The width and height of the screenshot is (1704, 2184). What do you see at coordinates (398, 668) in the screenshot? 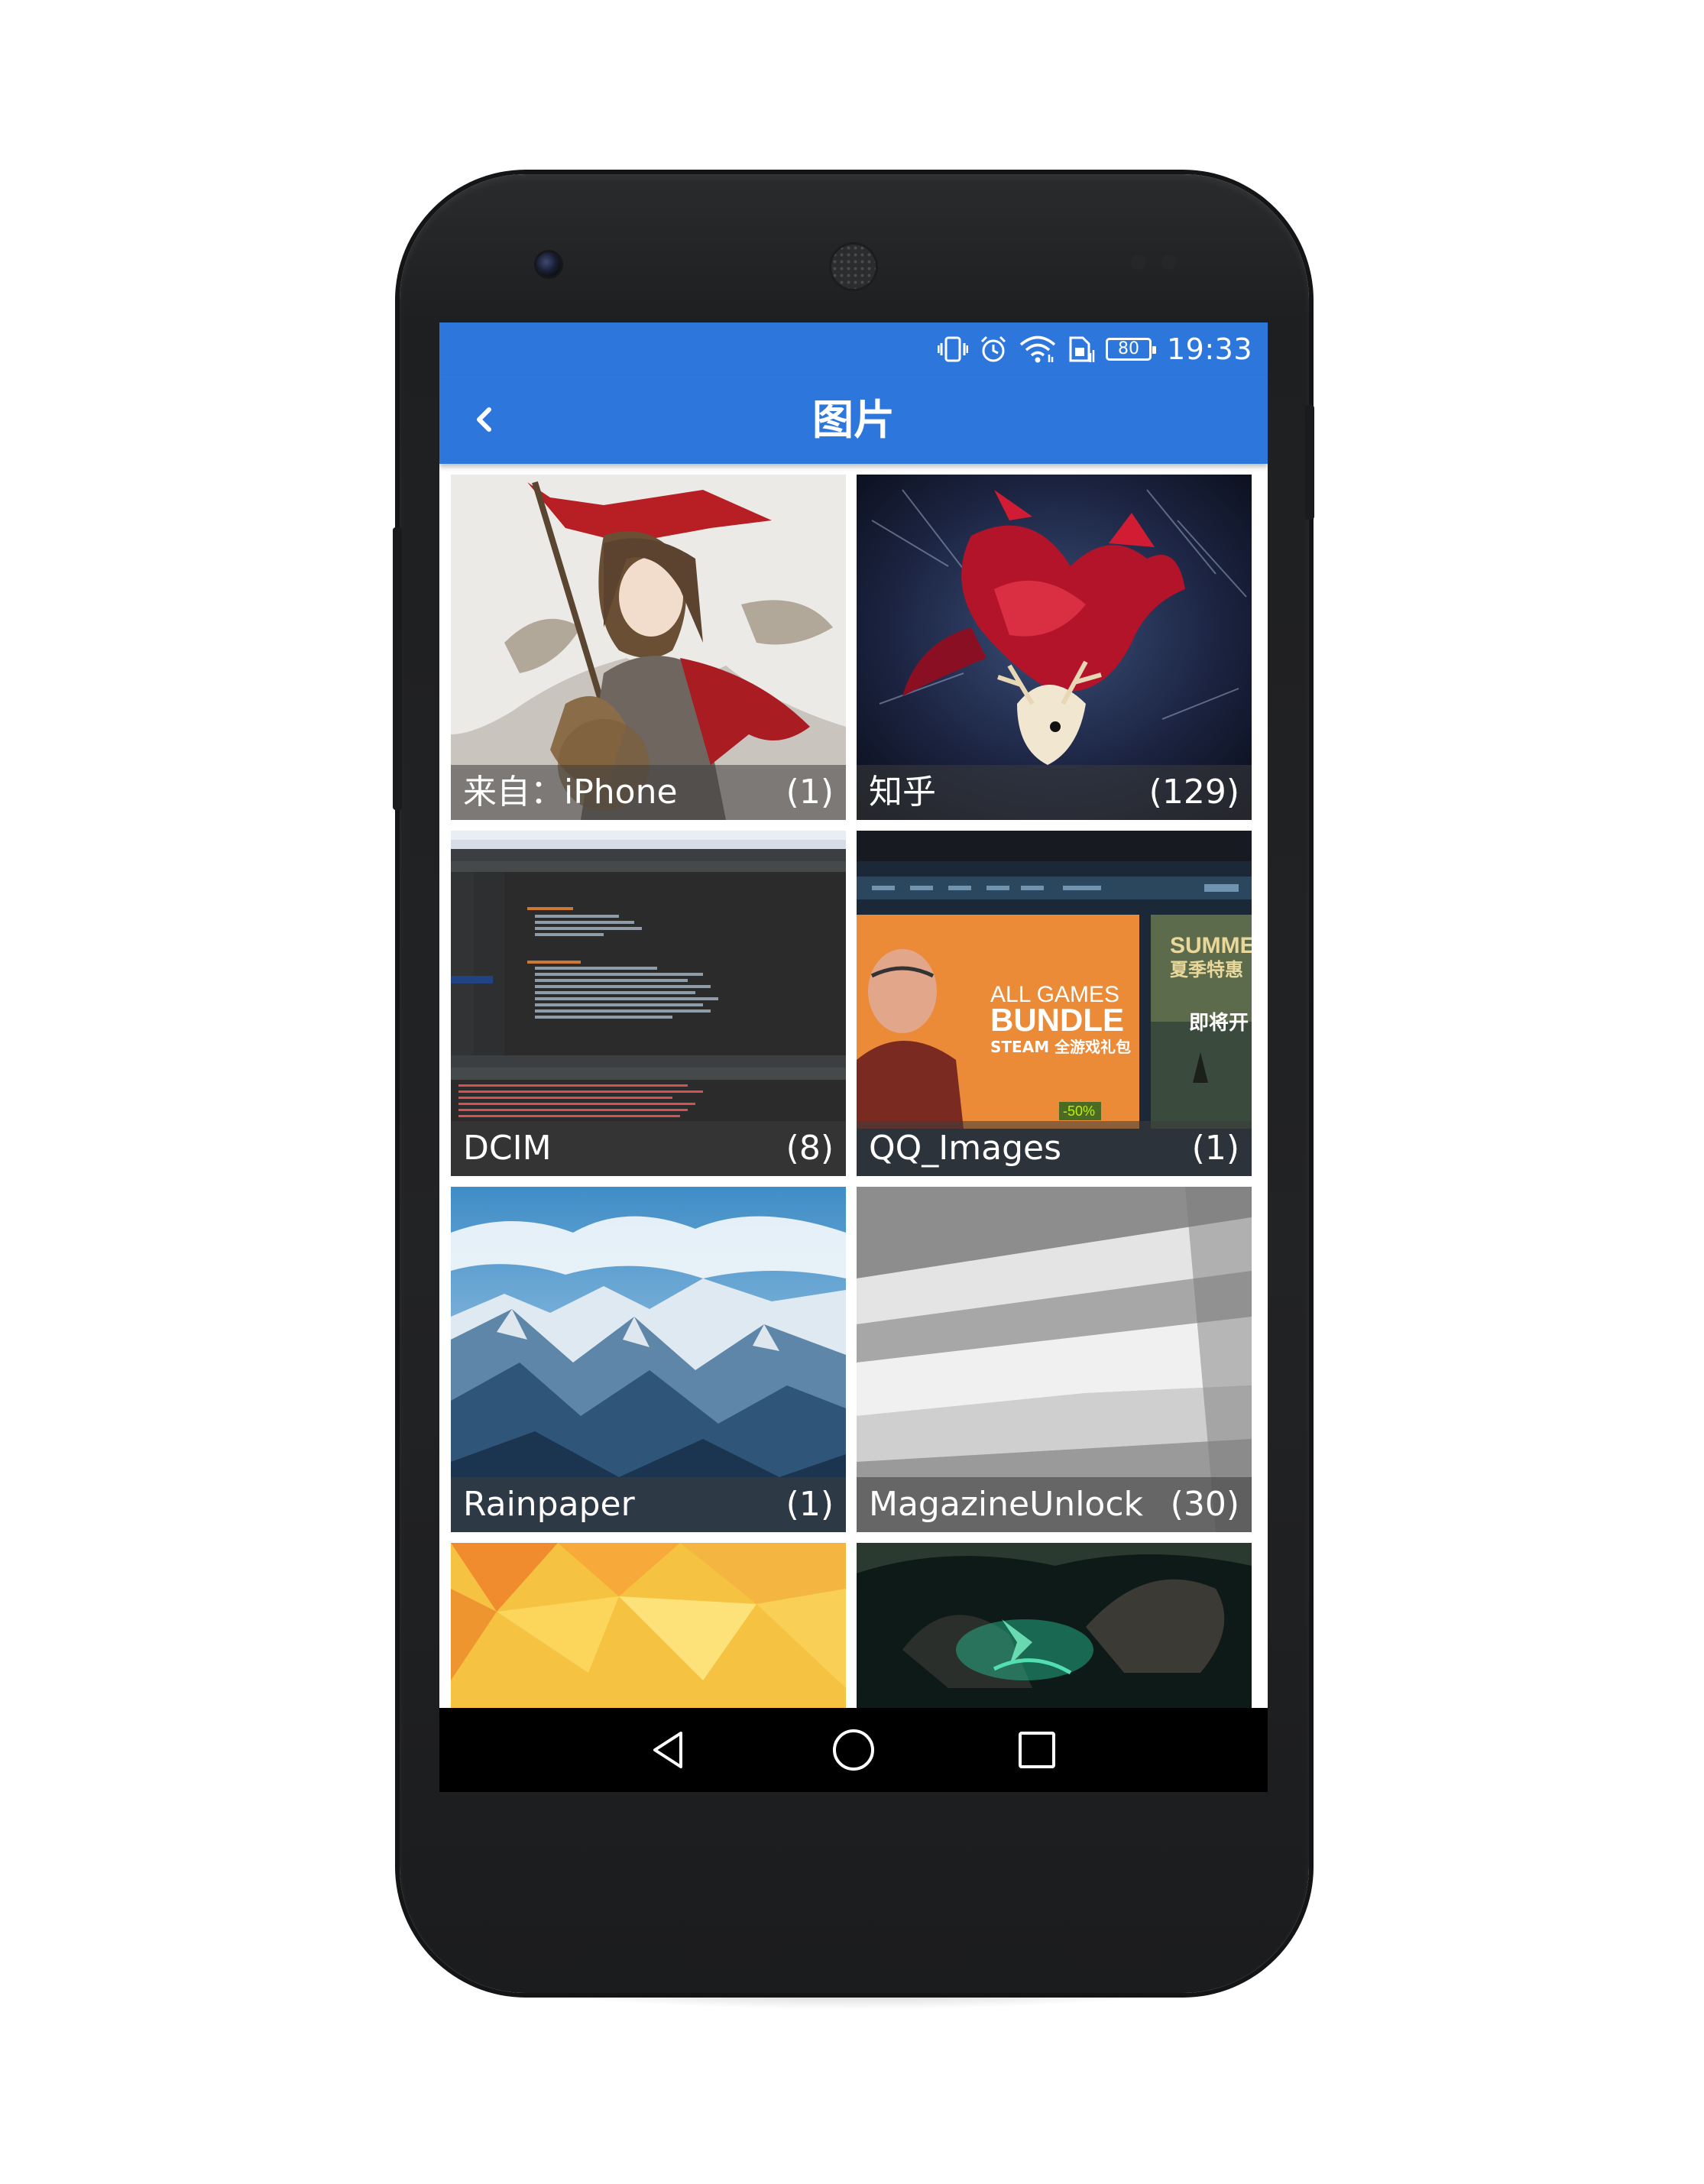
I see `volume-button` at bounding box center [398, 668].